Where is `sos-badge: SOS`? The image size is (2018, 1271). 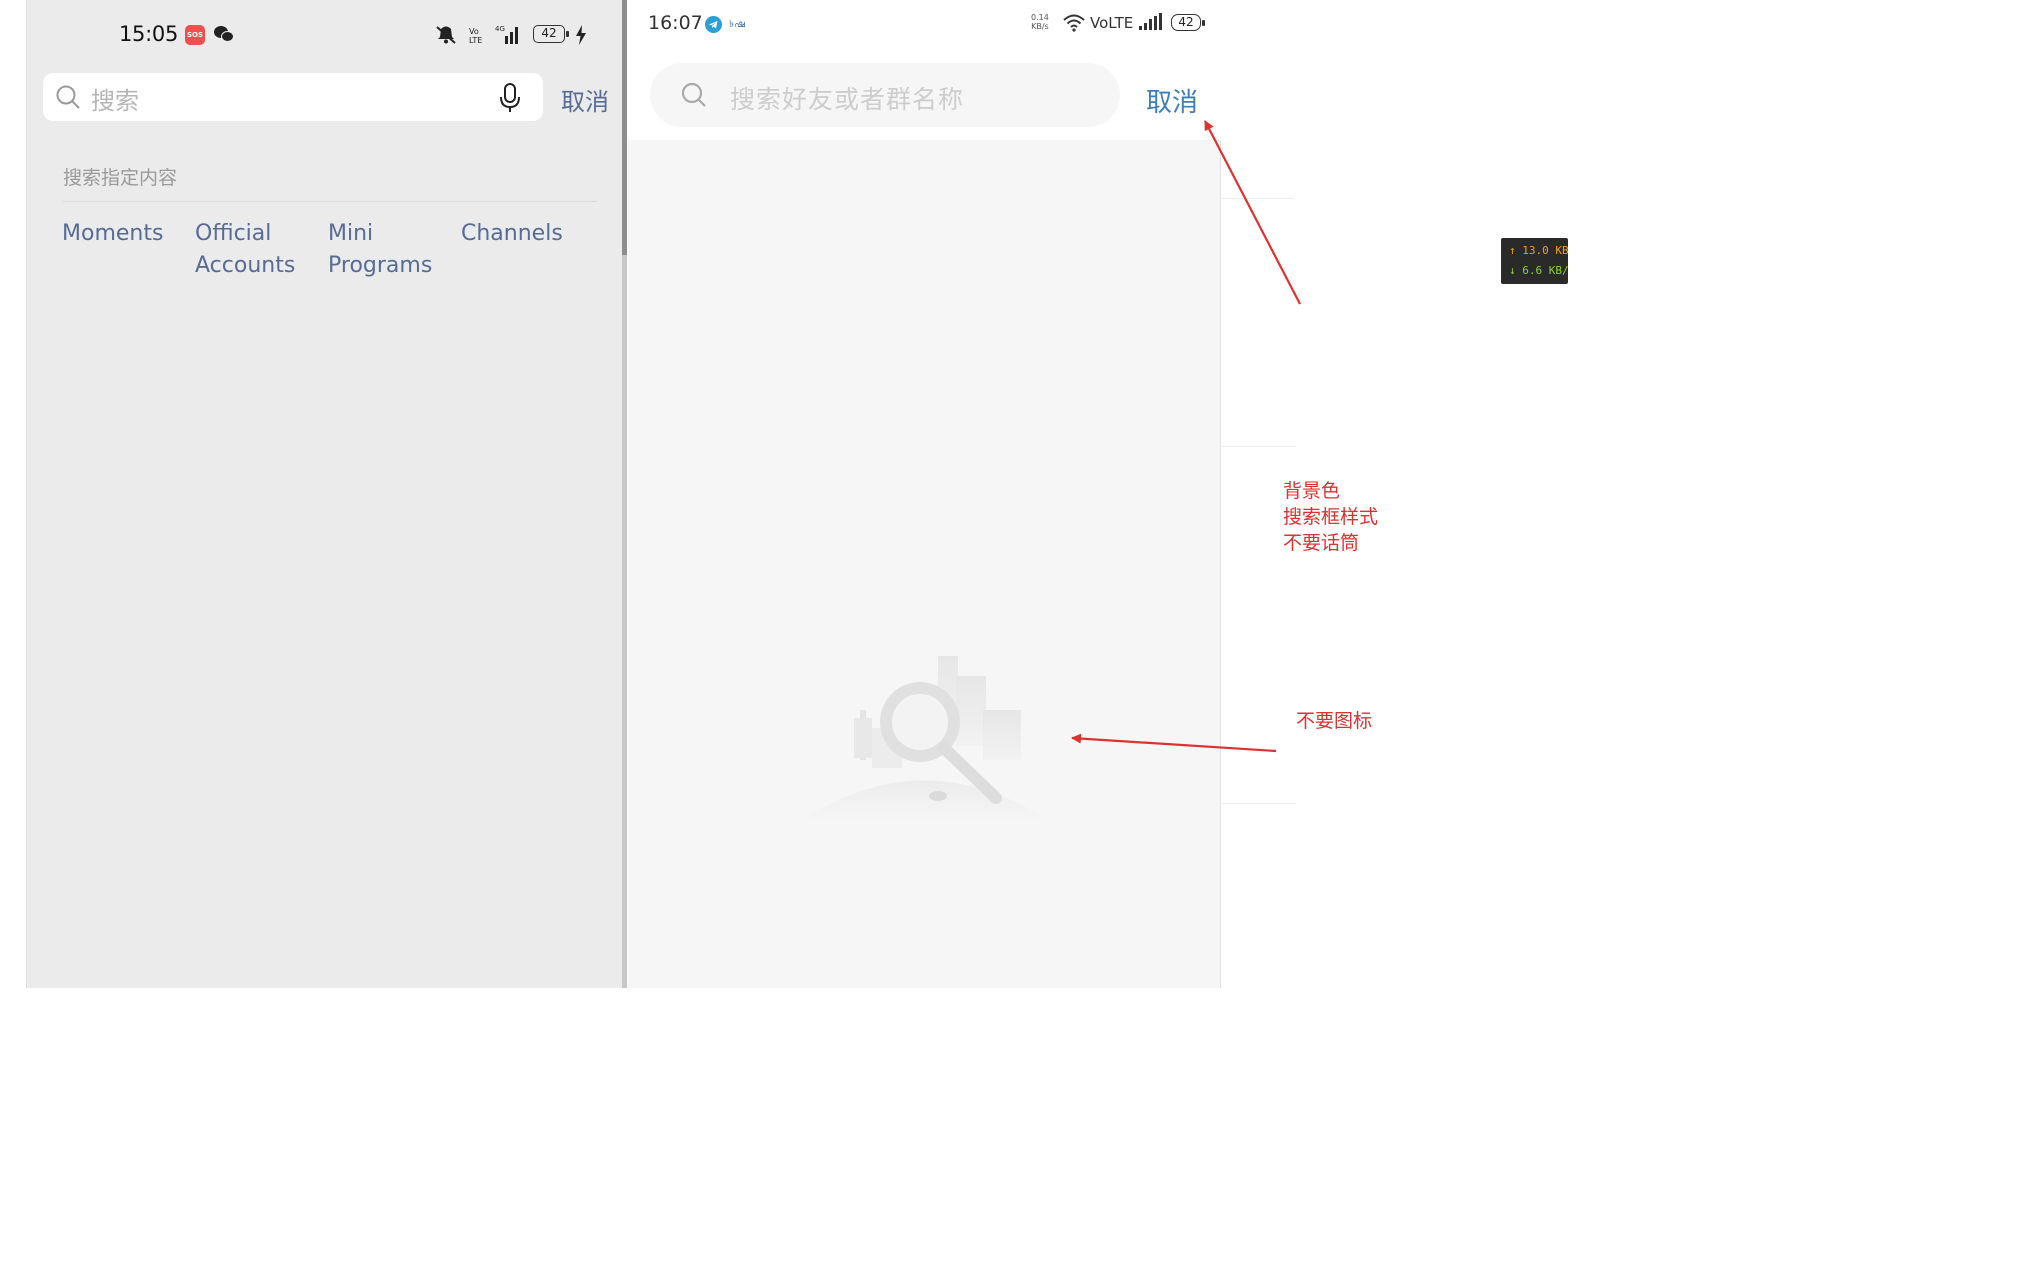
sos-badge: SOS is located at coordinates (195, 35).